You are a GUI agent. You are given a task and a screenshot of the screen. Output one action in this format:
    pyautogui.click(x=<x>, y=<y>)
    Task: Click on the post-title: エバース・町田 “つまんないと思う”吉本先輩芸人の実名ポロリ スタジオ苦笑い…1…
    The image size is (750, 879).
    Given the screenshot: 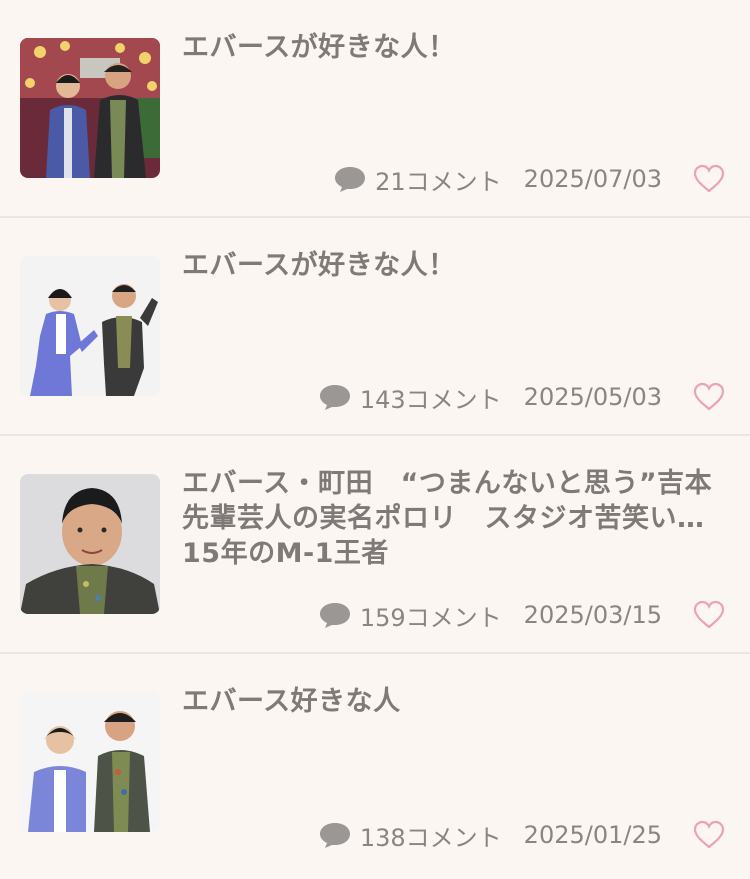 What is the action you would take?
    pyautogui.click(x=454, y=518)
    